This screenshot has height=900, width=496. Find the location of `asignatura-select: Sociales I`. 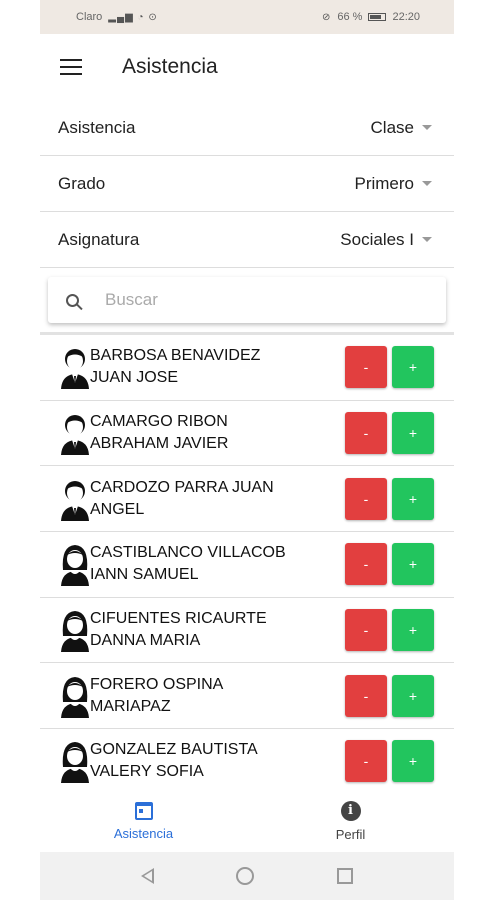

asignatura-select: Sociales I is located at coordinates (386, 240).